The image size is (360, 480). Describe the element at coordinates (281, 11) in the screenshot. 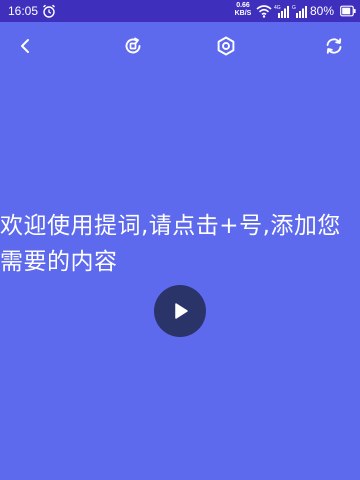

I see `cellular-signal-1-icon: 4G` at that location.